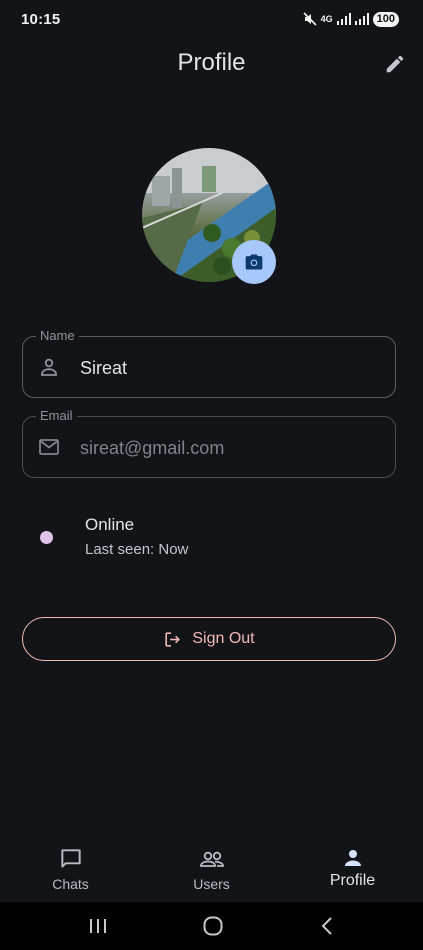 This screenshot has width=423, height=950. I want to click on status-icons: 4G 100, so click(351, 19).